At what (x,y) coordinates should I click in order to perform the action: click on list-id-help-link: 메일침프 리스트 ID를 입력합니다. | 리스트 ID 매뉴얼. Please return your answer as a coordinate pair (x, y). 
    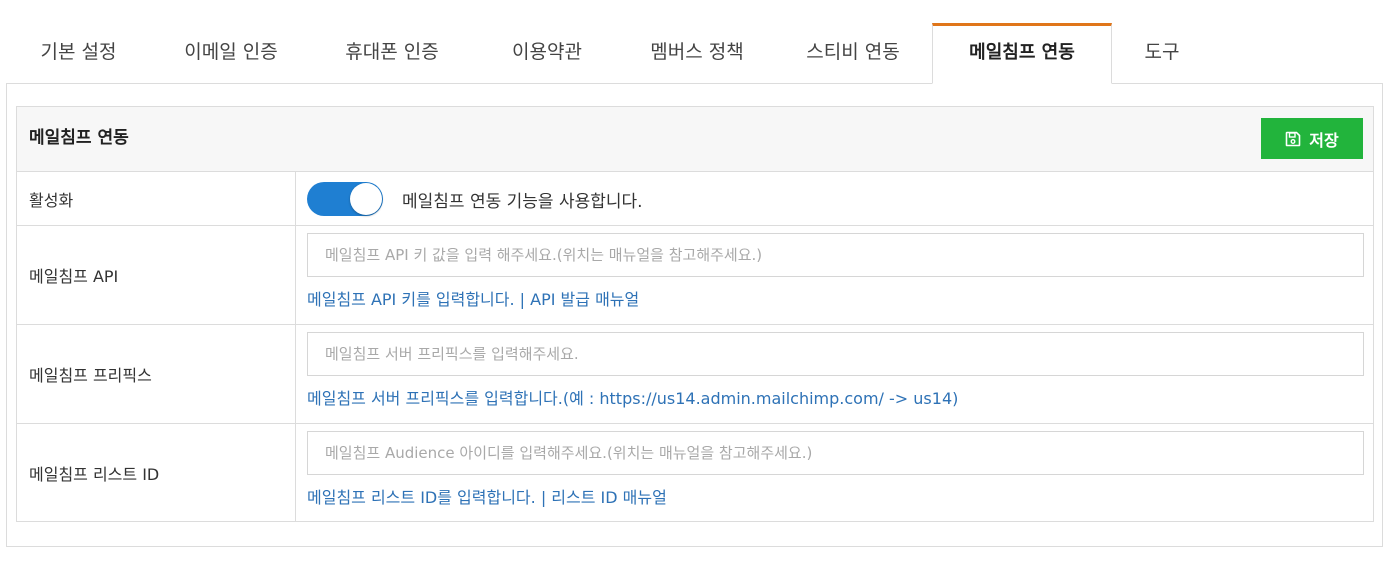
    Looking at the image, I should click on (835, 496).